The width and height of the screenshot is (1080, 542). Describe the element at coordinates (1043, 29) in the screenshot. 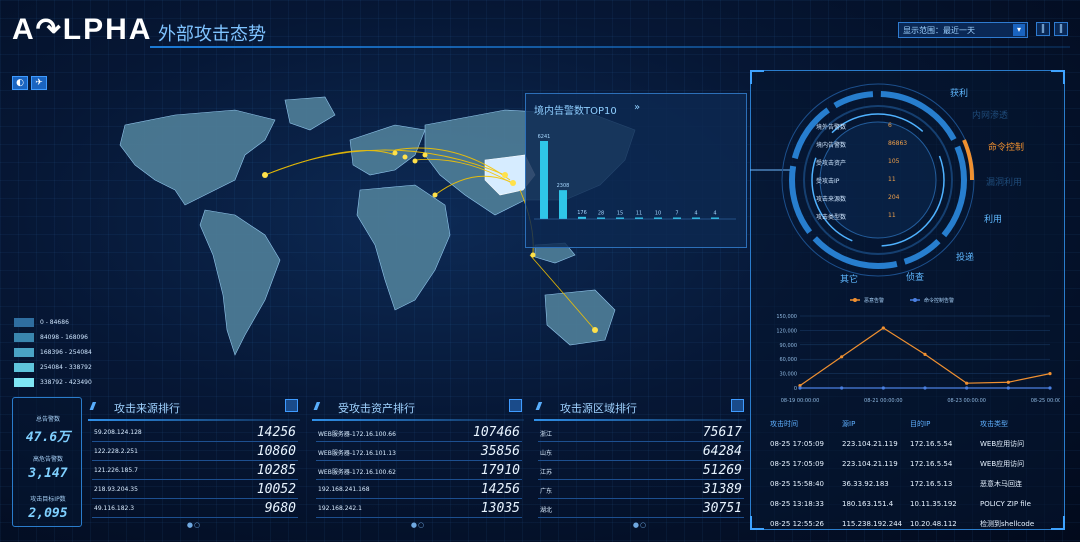

I see `pause-button: ‖` at that location.